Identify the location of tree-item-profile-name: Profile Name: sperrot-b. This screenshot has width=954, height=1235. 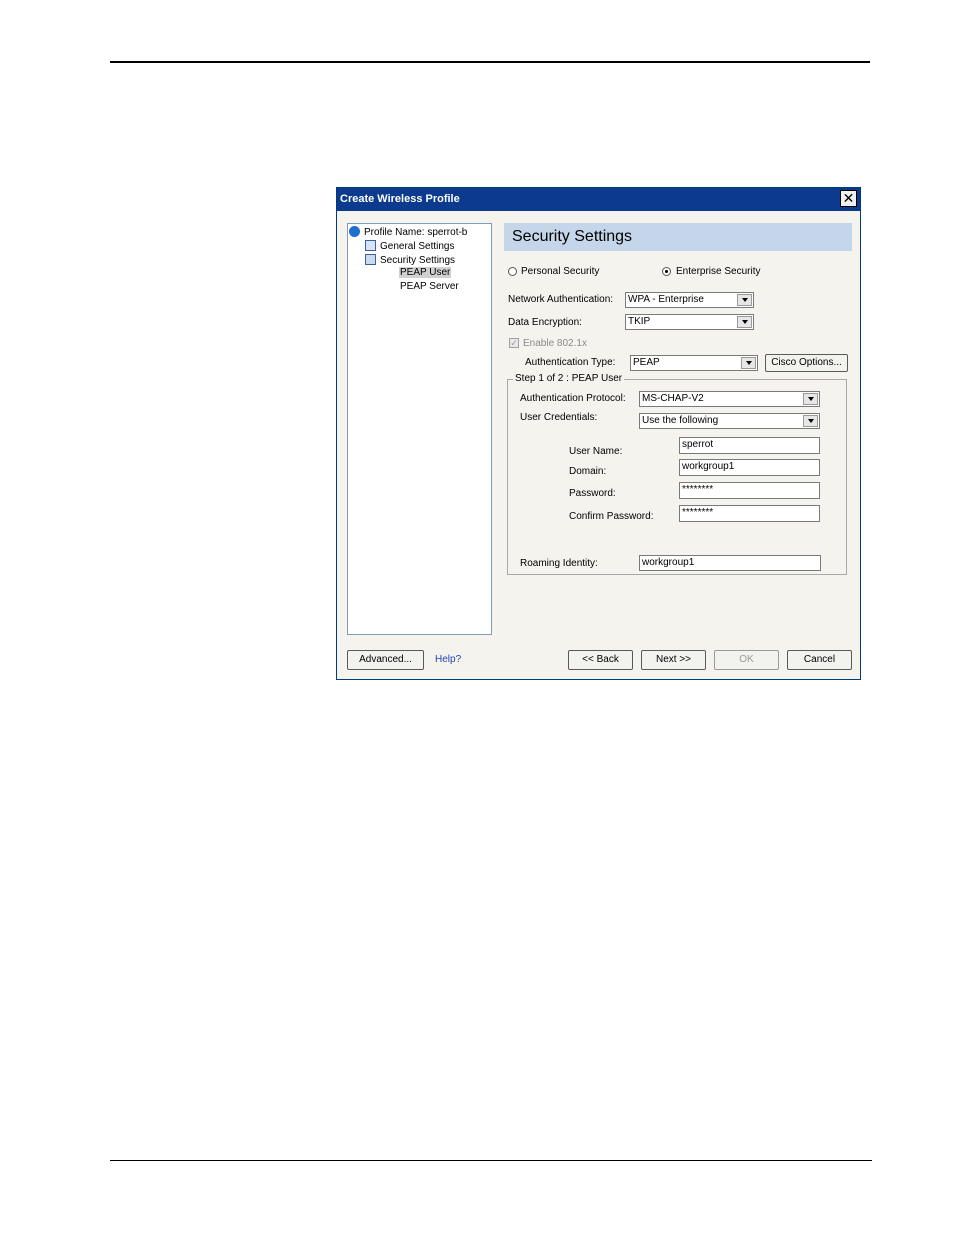
(408, 232).